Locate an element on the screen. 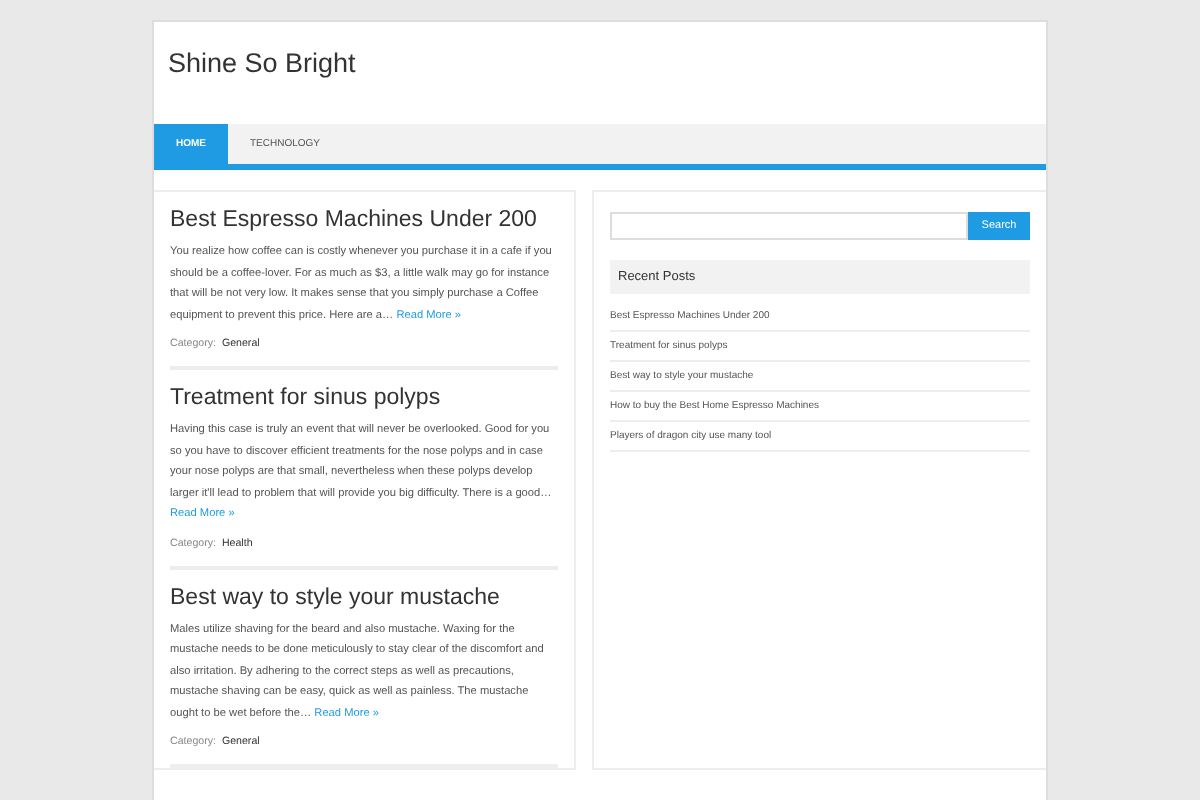 Image resolution: width=1200 pixels, height=800 pixels. site-title: Shine So Bright is located at coordinates (262, 63).